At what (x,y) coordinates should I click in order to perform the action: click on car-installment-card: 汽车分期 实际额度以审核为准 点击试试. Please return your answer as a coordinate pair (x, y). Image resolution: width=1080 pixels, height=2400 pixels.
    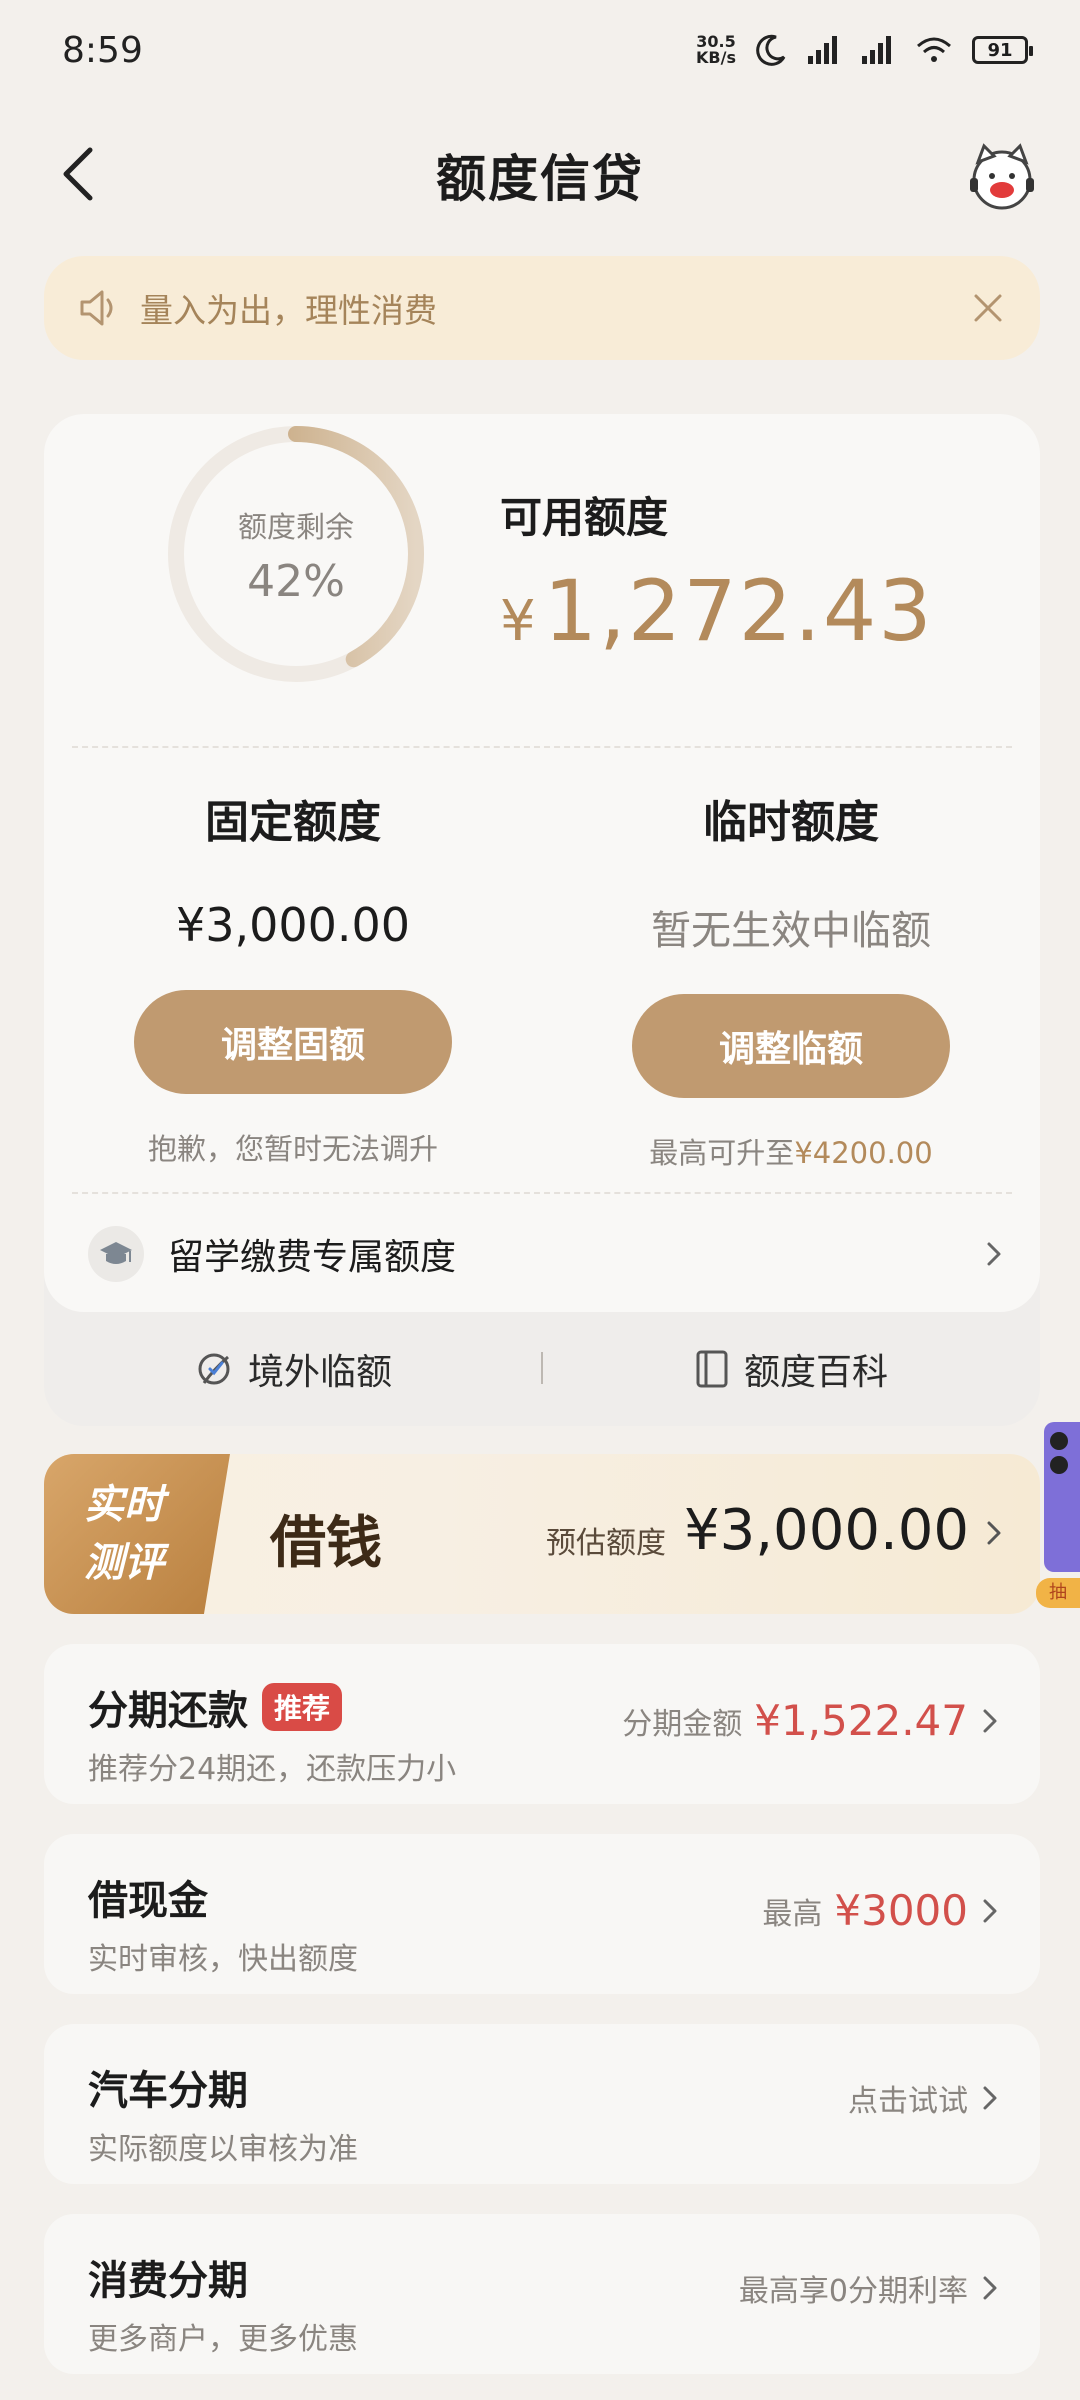
    Looking at the image, I should click on (542, 2104).